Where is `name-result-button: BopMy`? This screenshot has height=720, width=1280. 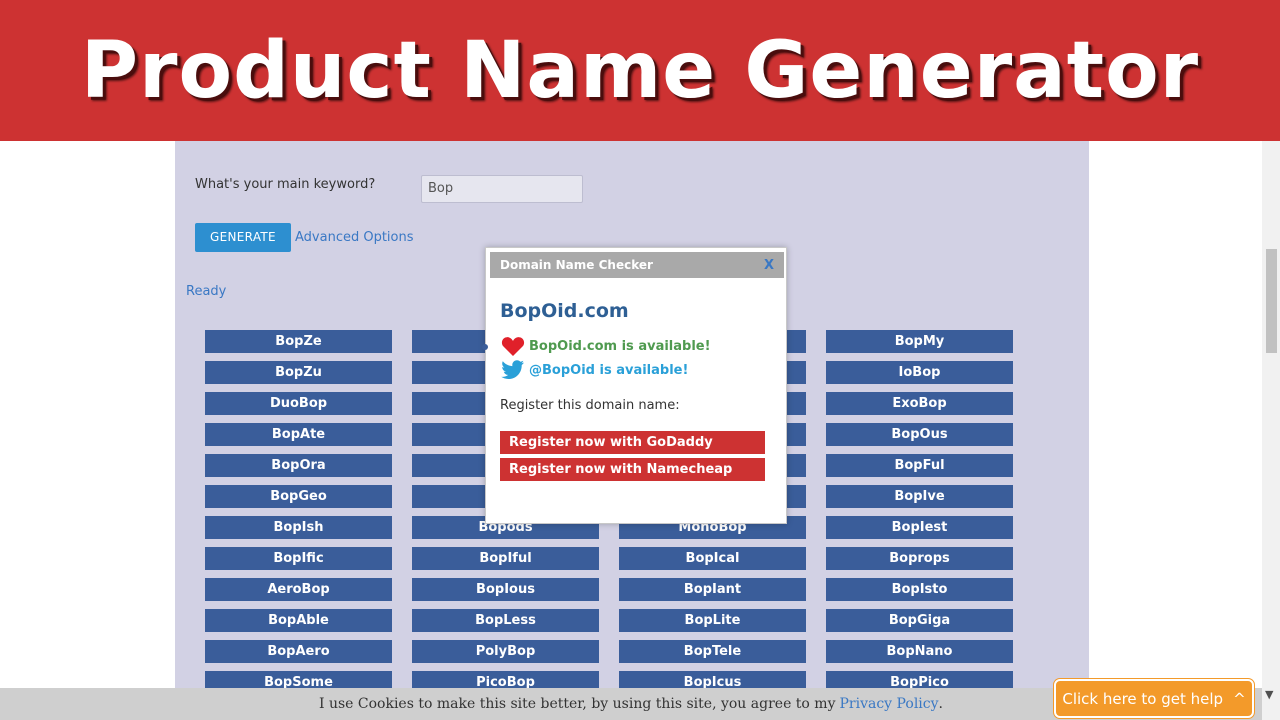
name-result-button: BopMy is located at coordinates (919, 341).